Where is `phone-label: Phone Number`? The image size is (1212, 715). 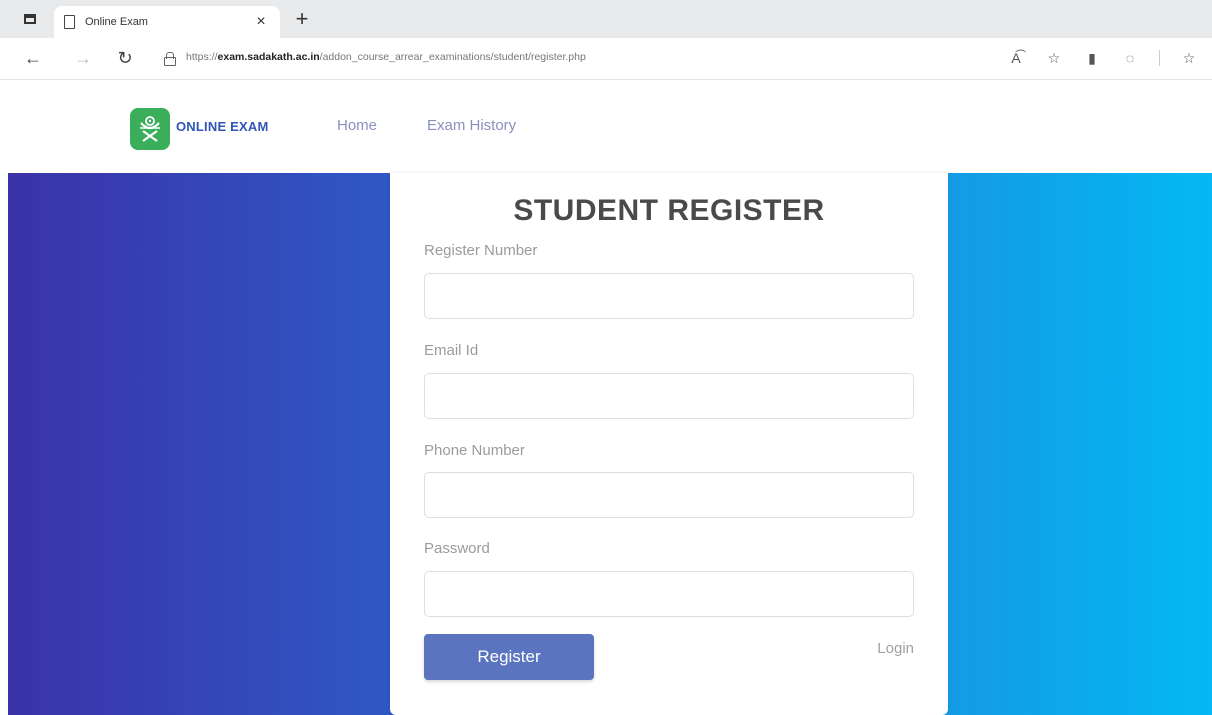 phone-label: Phone Number is located at coordinates (474, 450).